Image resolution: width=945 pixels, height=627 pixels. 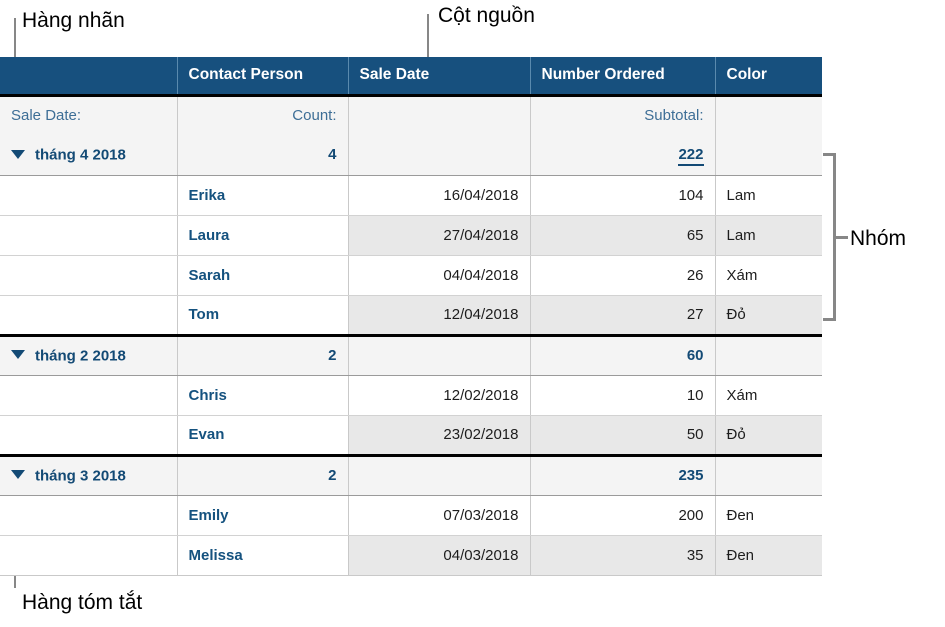 I want to click on row-number-ordered: 27, so click(x=623, y=316).